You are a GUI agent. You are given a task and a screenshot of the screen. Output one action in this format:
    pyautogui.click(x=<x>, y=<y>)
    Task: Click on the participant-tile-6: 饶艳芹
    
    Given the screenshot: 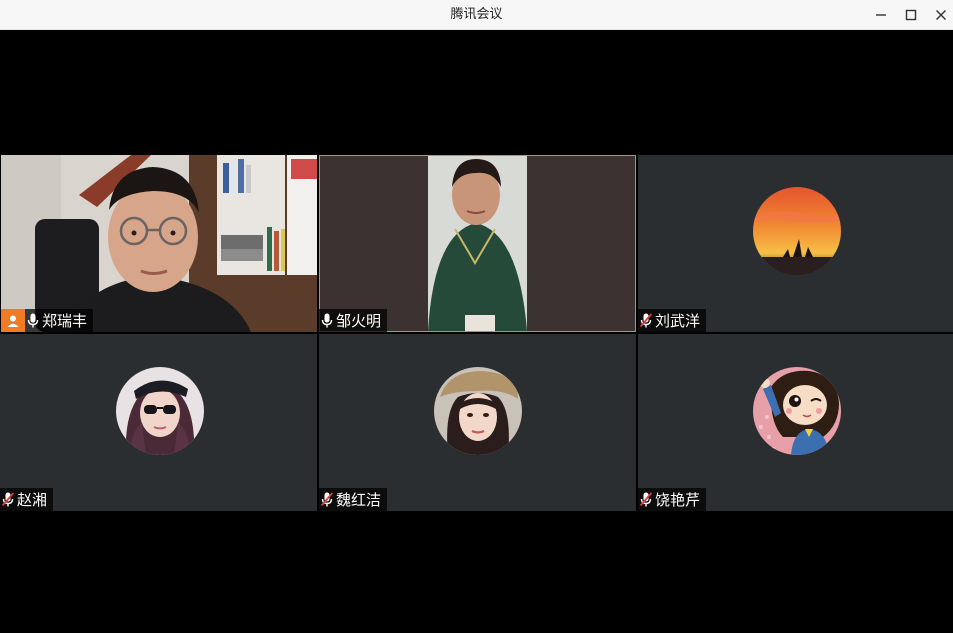 What is the action you would take?
    pyautogui.click(x=795, y=422)
    